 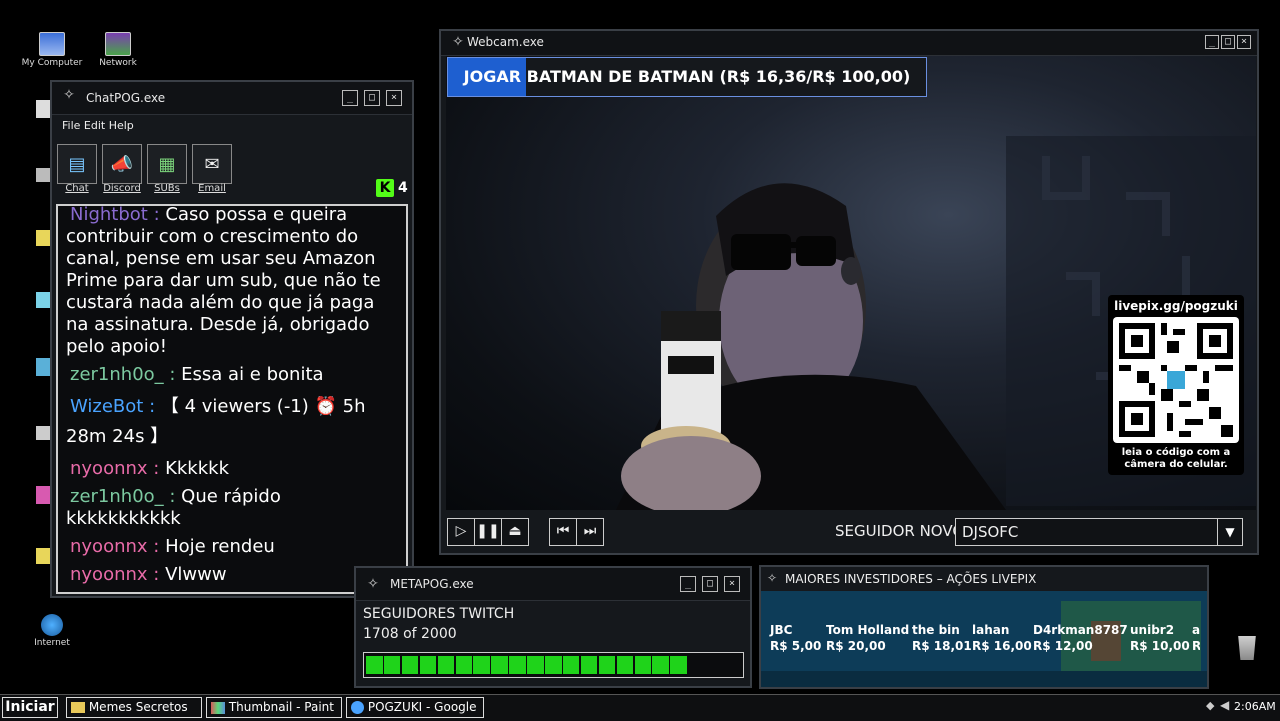 I want to click on chat-nick: Nightbot, so click(x=109, y=214).